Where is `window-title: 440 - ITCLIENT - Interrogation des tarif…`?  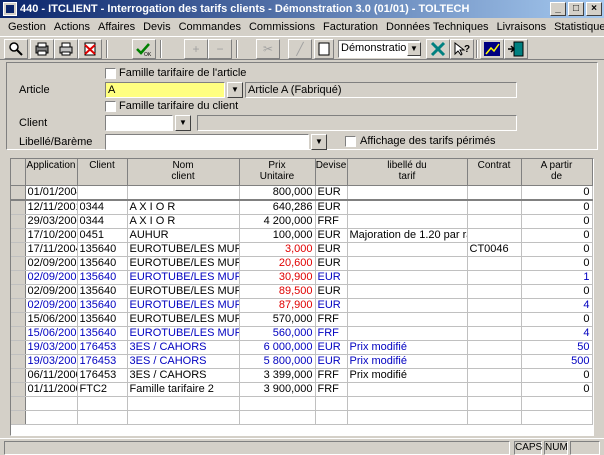 window-title: 440 - ITCLIENT - Interrogation des tarif… is located at coordinates (245, 9).